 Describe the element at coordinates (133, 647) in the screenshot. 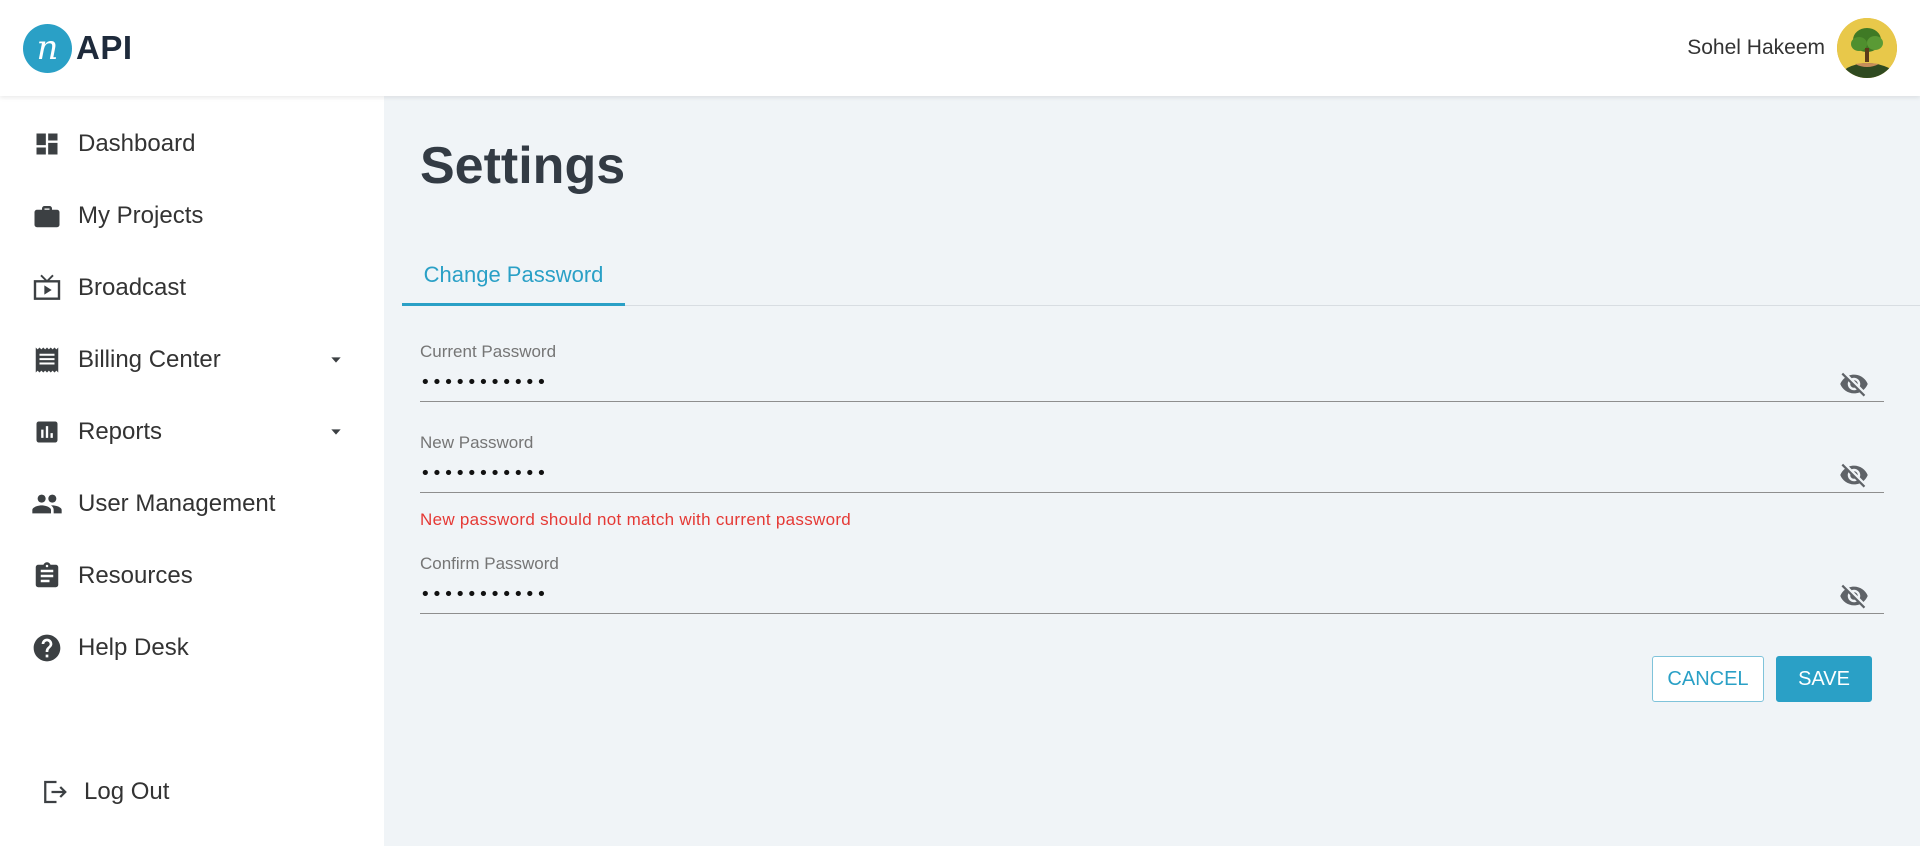

I see `sidebar-item-label: Help Desk` at that location.